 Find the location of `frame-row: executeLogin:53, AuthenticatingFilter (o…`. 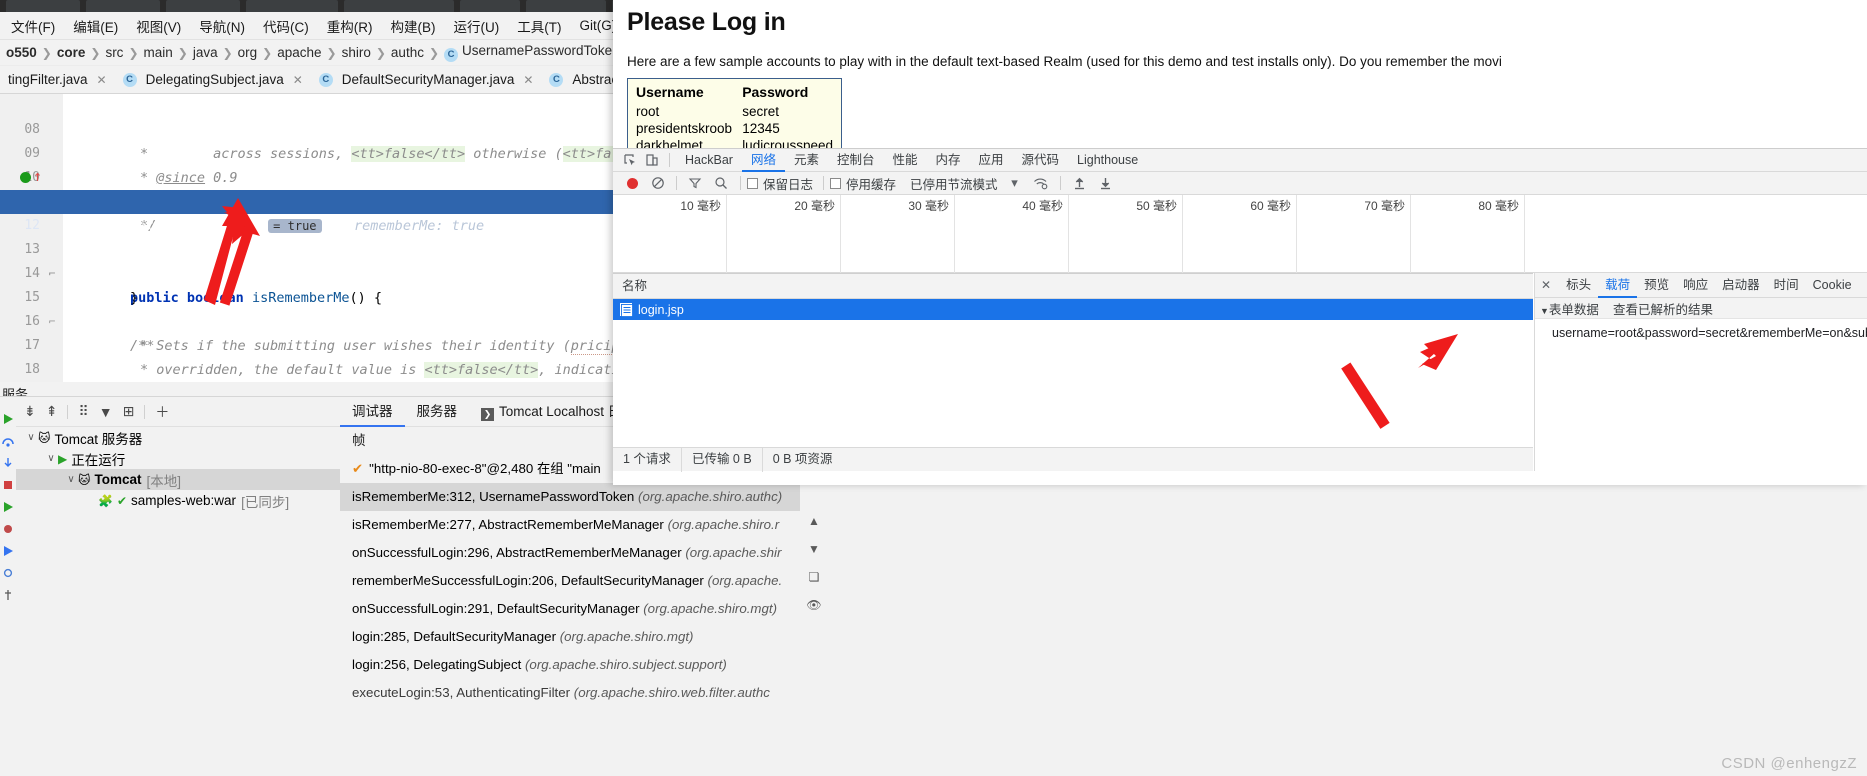

frame-row: executeLogin:53, AuthenticatingFilter (o… is located at coordinates (570, 693).